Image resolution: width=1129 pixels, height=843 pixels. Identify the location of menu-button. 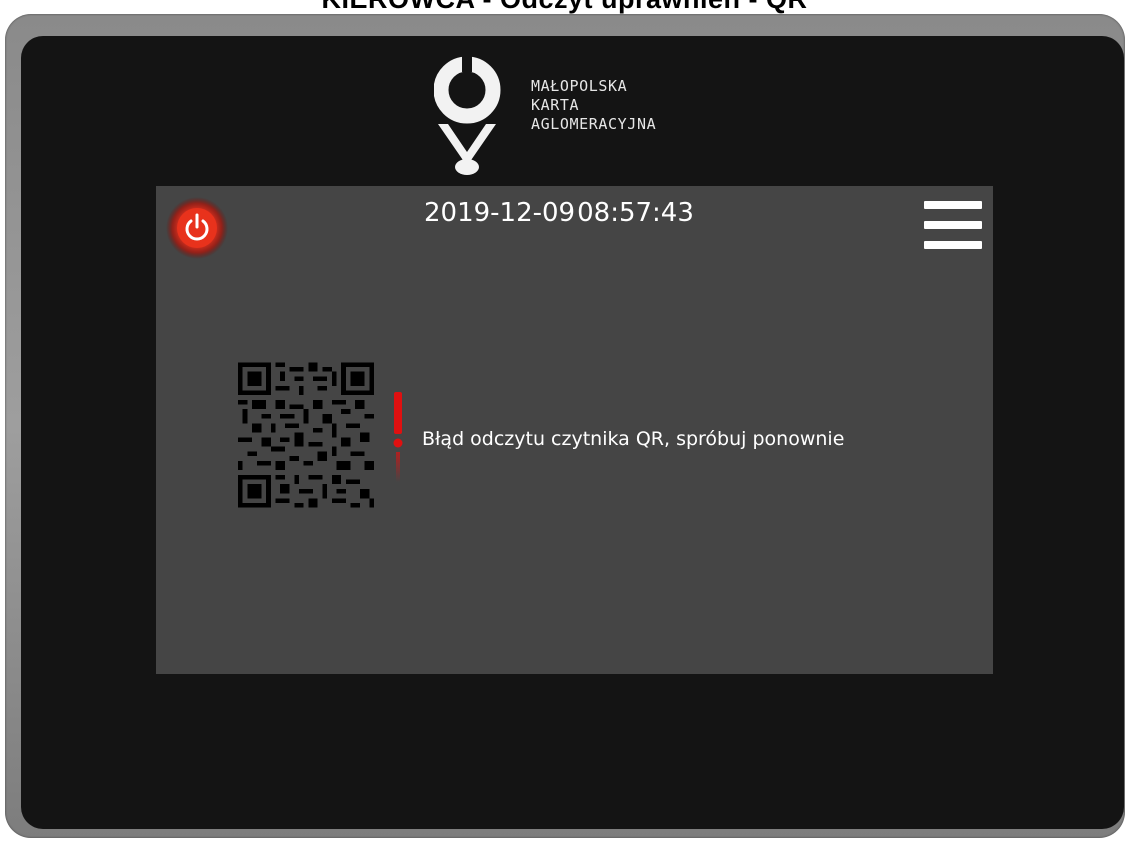
(953, 227).